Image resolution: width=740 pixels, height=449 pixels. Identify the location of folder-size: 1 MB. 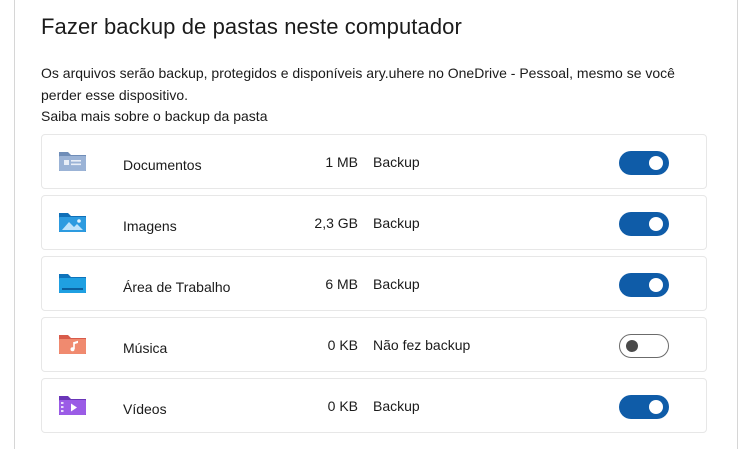
(341, 162).